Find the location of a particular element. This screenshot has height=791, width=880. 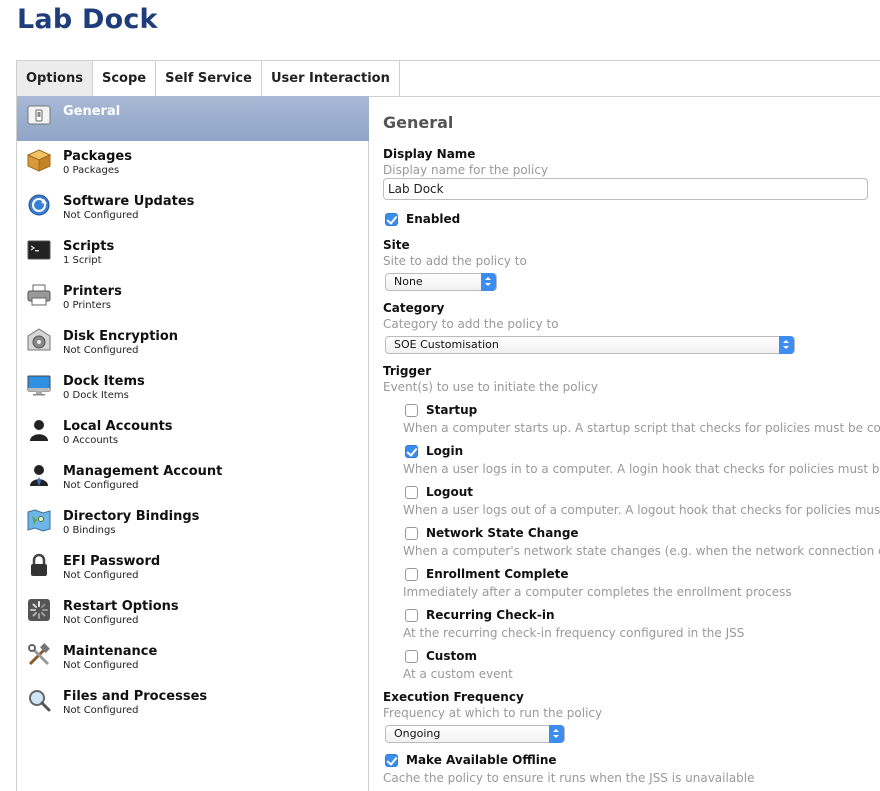

execution-frequency-label: Execution Frequency is located at coordinates (453, 697).